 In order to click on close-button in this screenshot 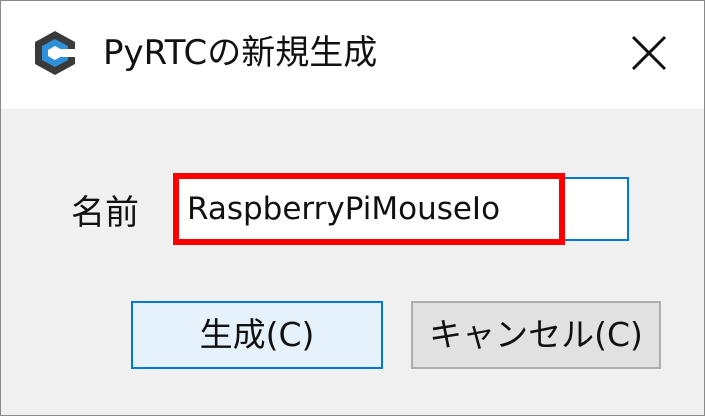, I will do `click(649, 53)`.